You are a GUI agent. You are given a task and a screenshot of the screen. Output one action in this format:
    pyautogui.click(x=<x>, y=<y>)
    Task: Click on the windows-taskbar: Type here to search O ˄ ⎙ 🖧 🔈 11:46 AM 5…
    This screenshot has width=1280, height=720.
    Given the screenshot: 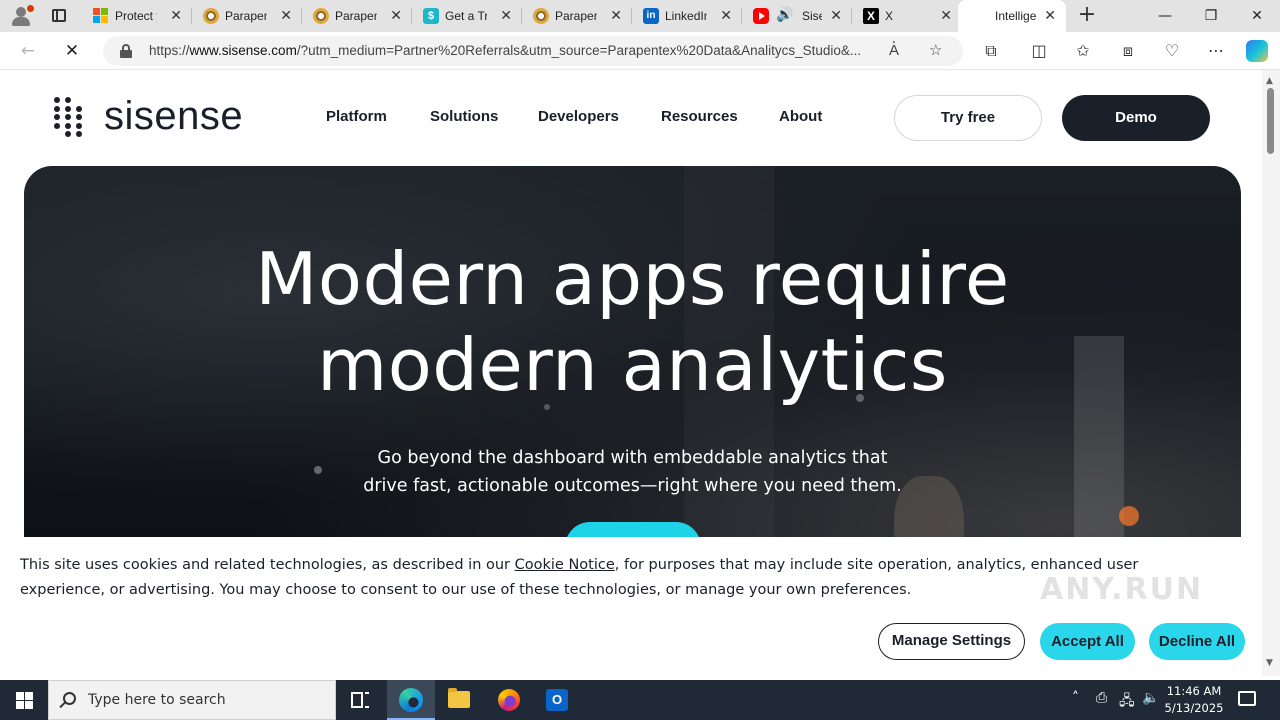 What is the action you would take?
    pyautogui.click(x=640, y=700)
    